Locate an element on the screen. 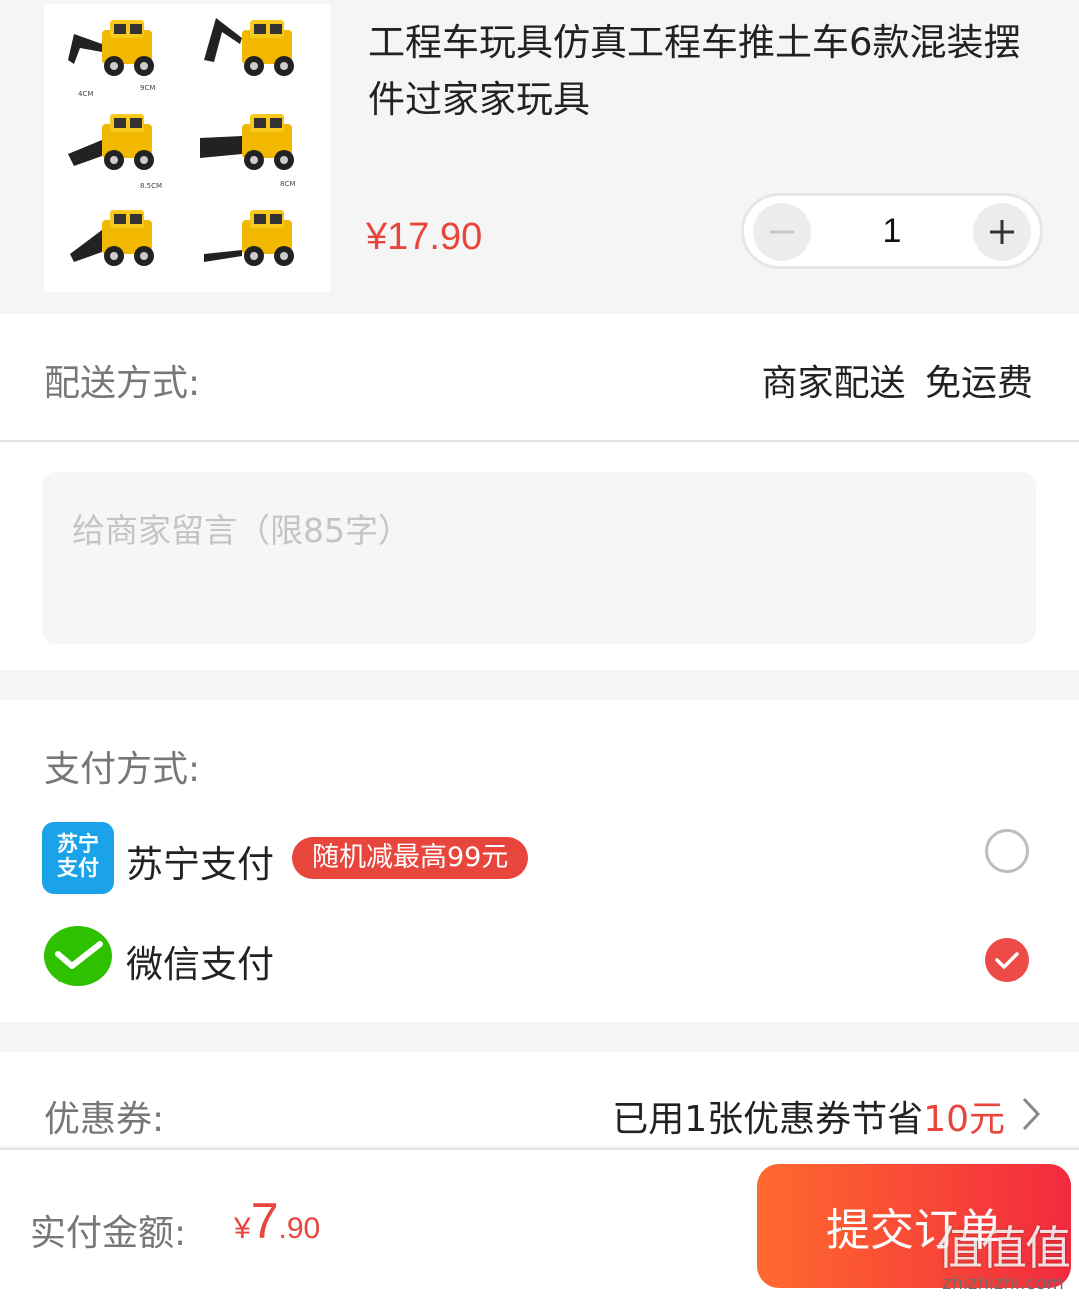  suning-icon-text: 苏宁支付 is located at coordinates (78, 856).